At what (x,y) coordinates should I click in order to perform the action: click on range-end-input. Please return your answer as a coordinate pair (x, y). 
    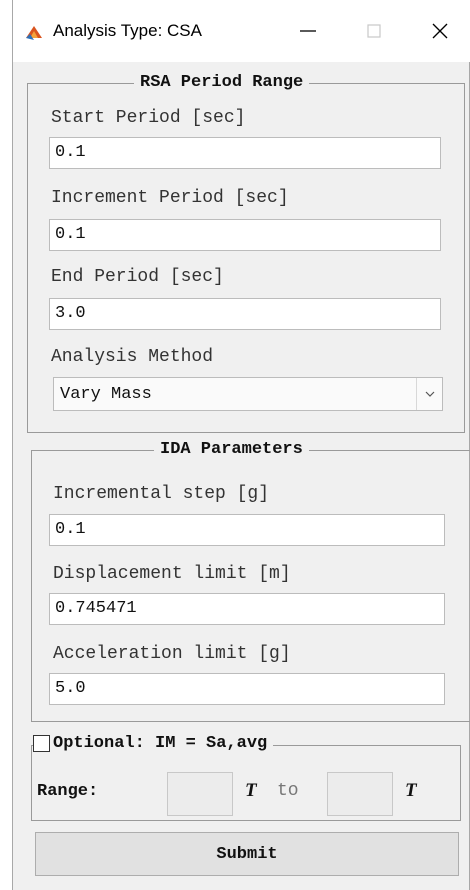
    Looking at the image, I should click on (360, 794).